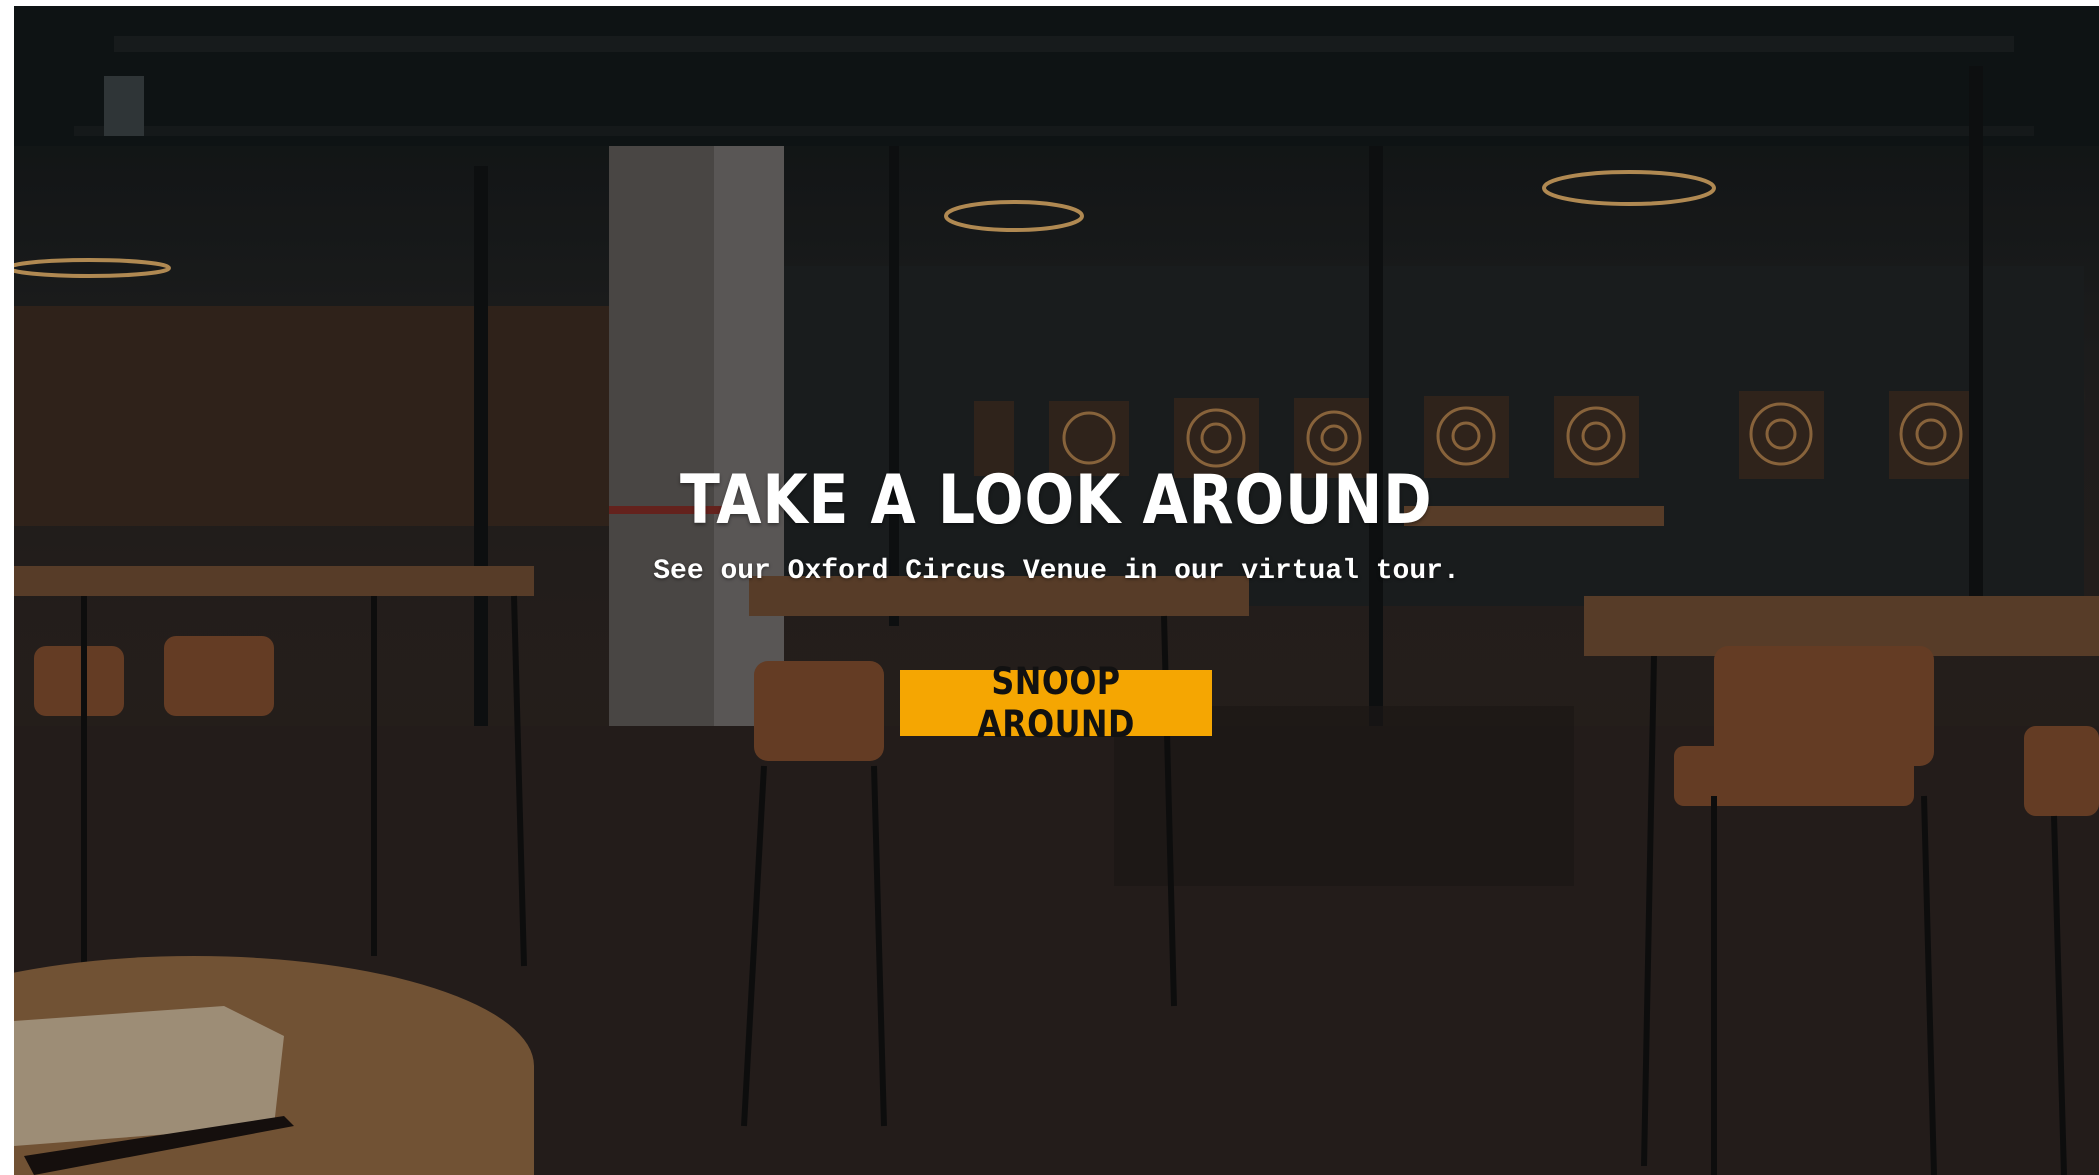 This screenshot has height=1175, width=2099. I want to click on snoop-around-button: SNOOP AROUND, so click(1056, 703).